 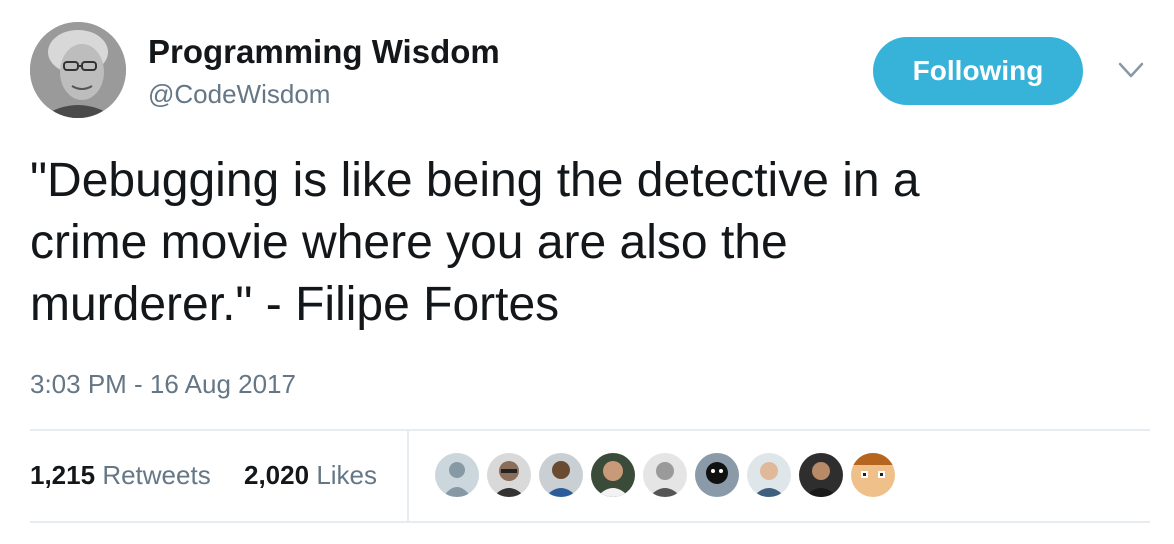 I want to click on profile-photo-icon, so click(x=78, y=70).